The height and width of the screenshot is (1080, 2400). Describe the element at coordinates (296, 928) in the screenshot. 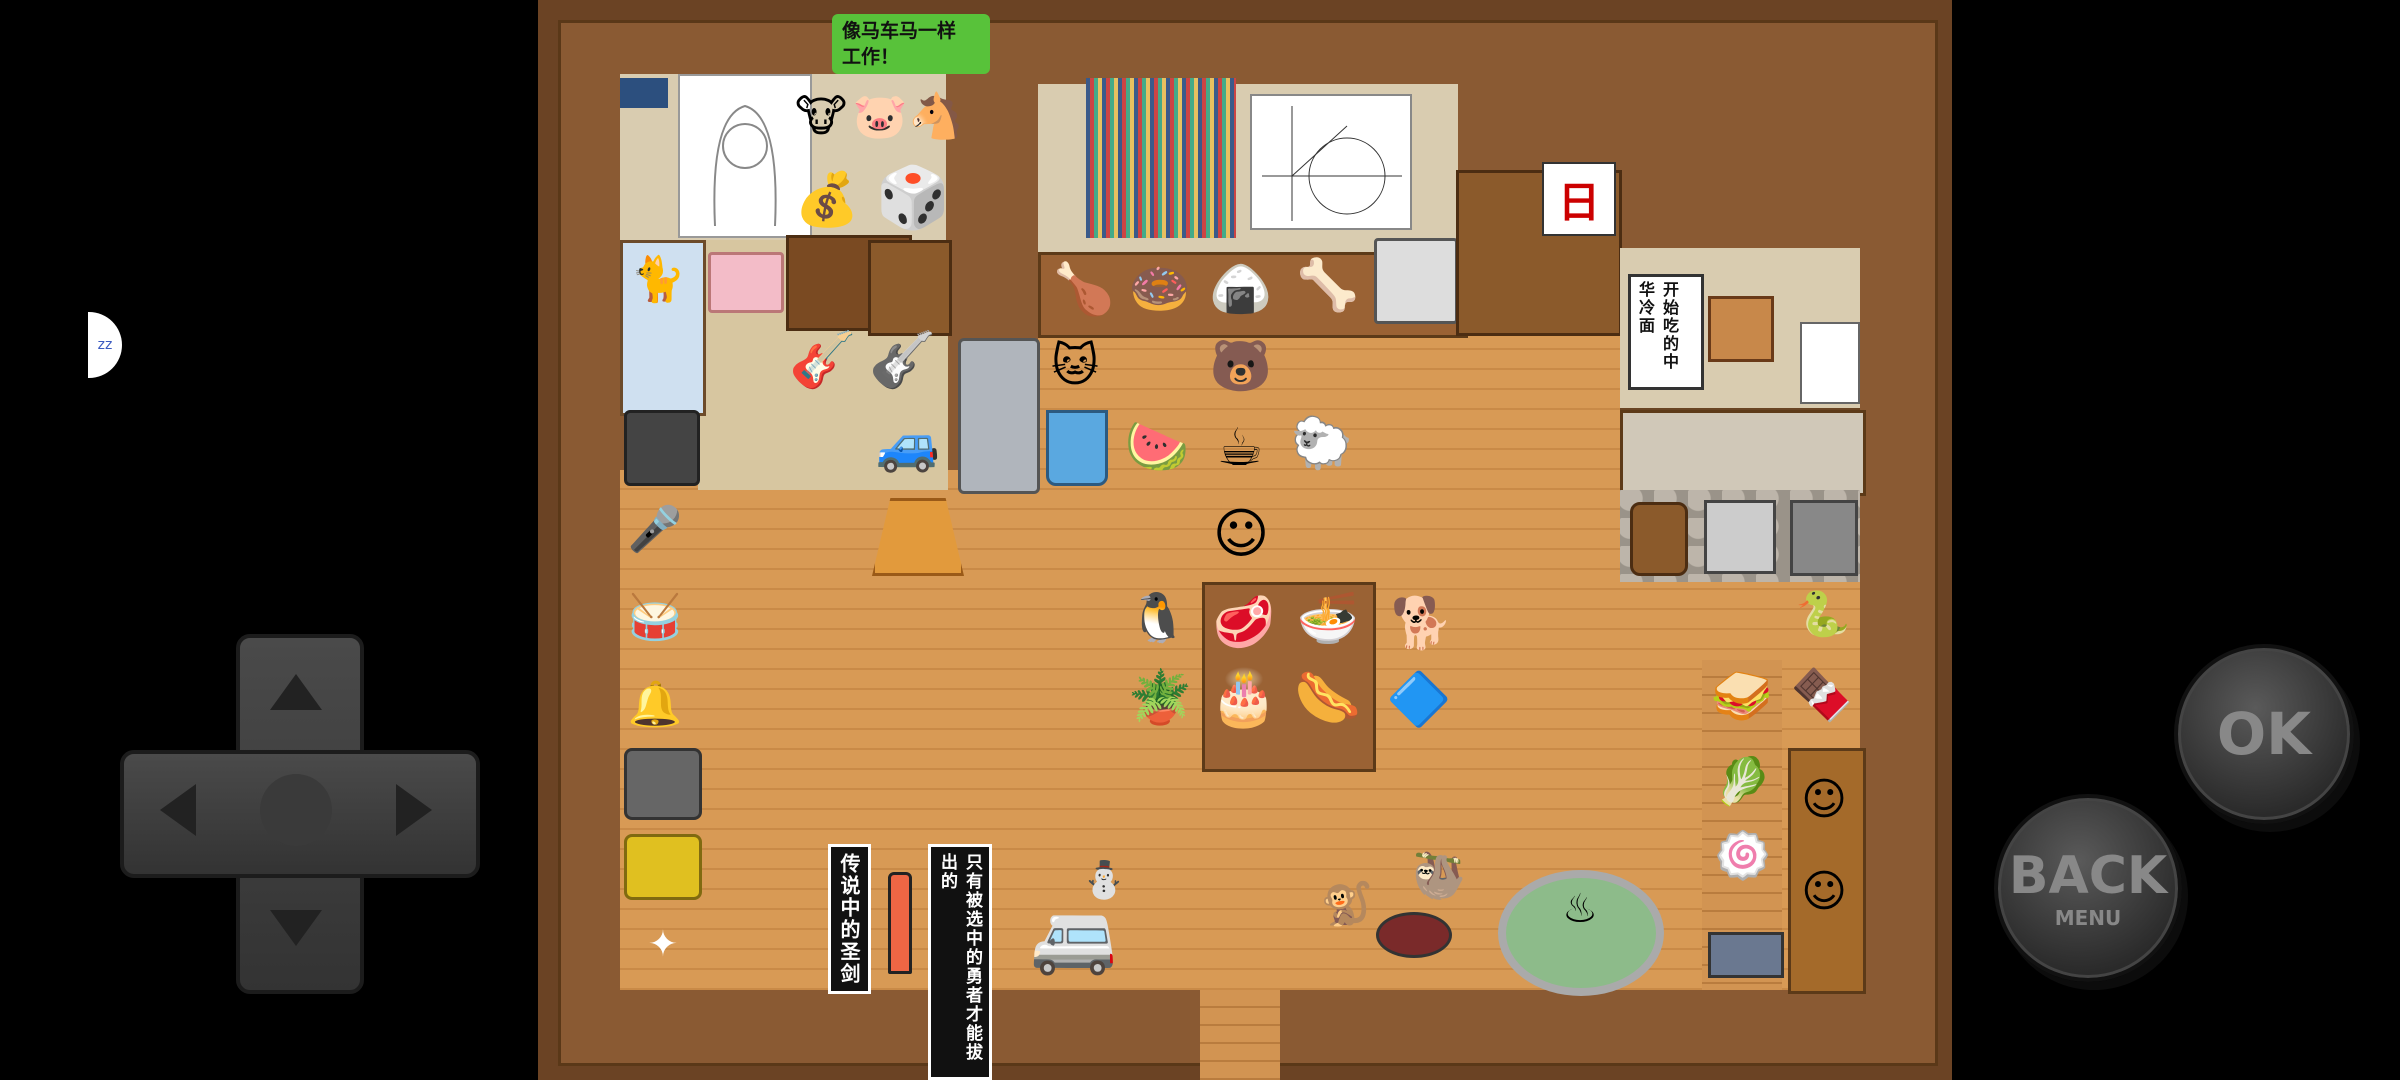

I see `down-arrow-icon` at that location.